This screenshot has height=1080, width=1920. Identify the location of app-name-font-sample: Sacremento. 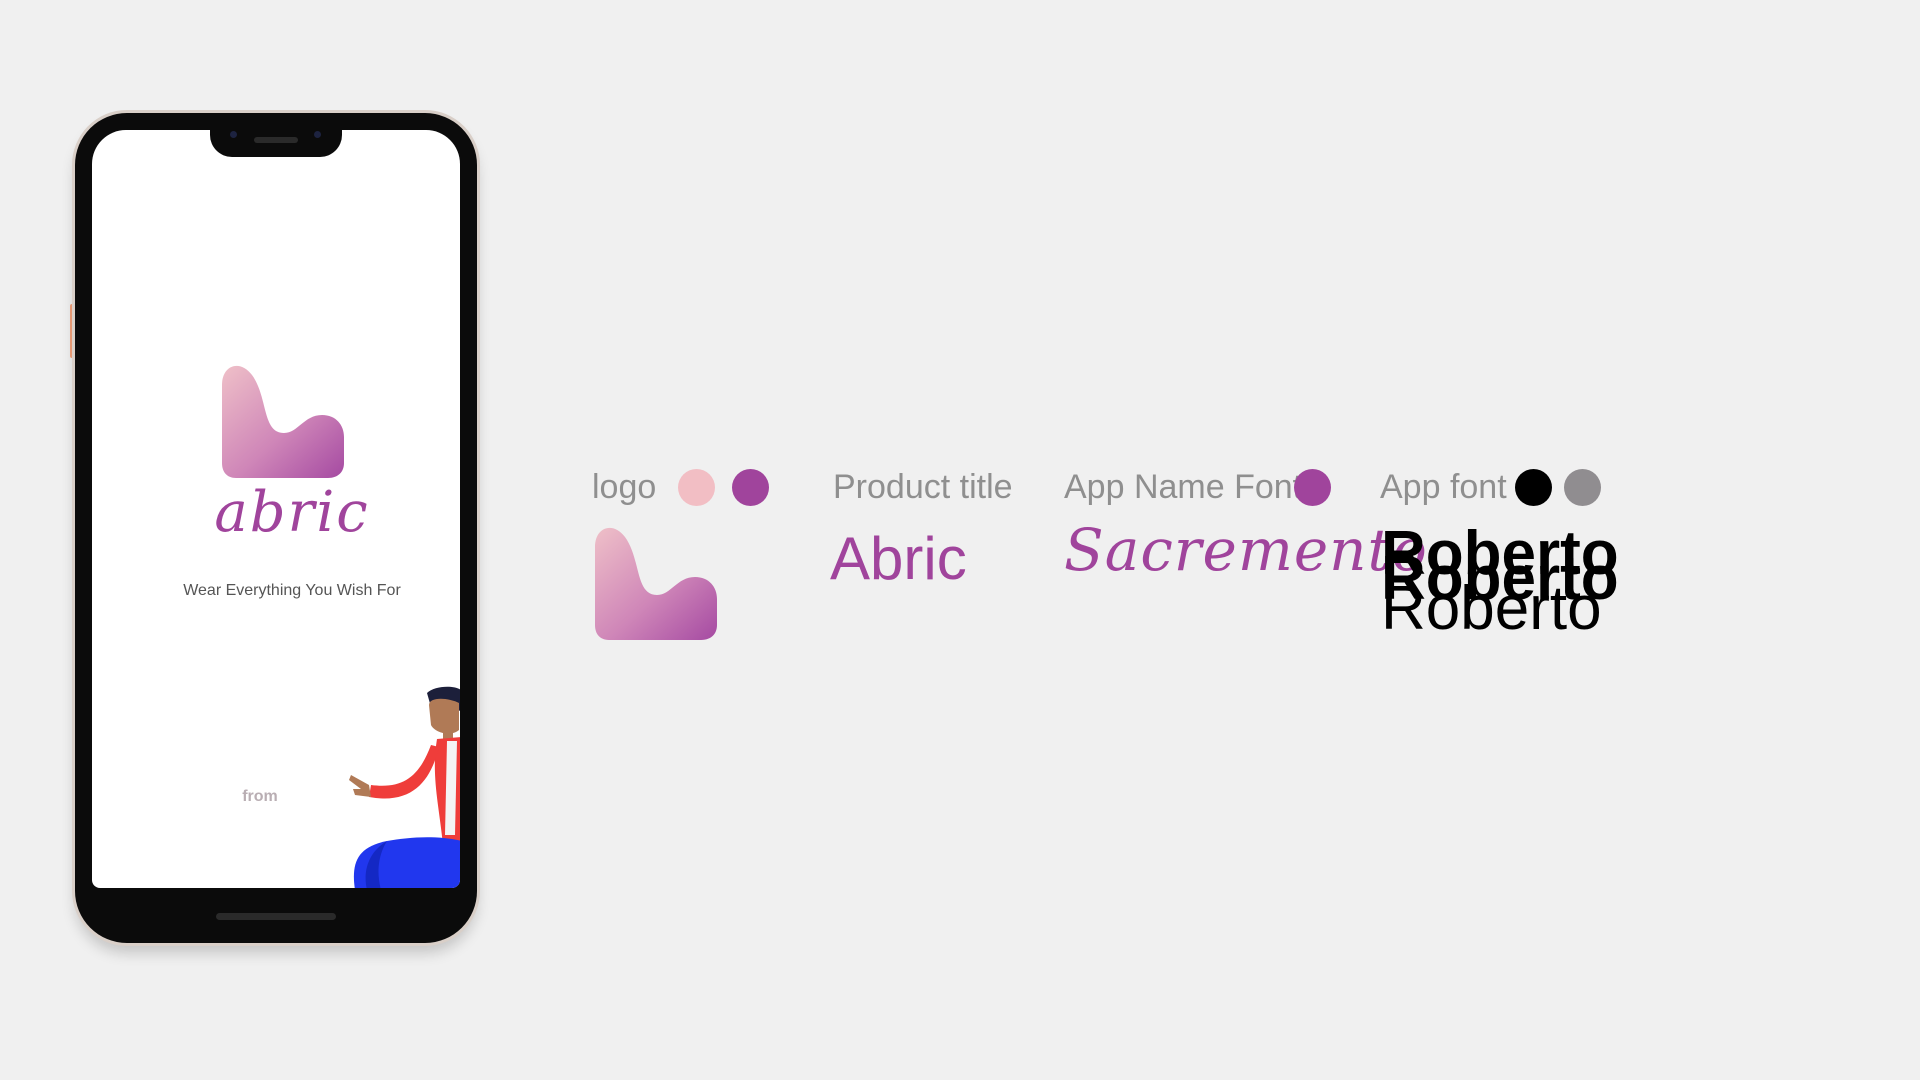
(1246, 550).